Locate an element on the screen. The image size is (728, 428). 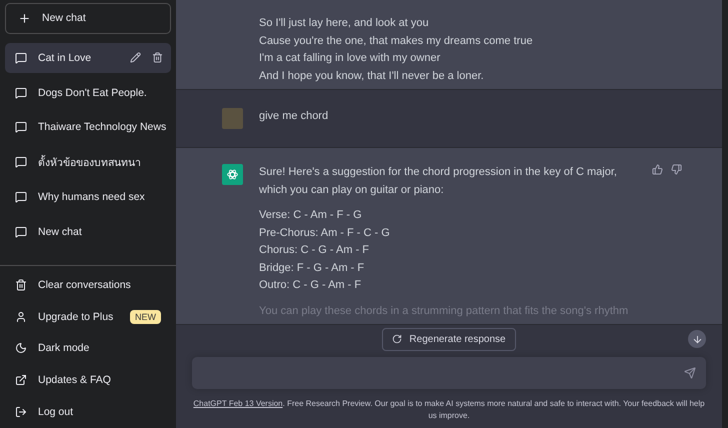
send-icon is located at coordinates (690, 373).